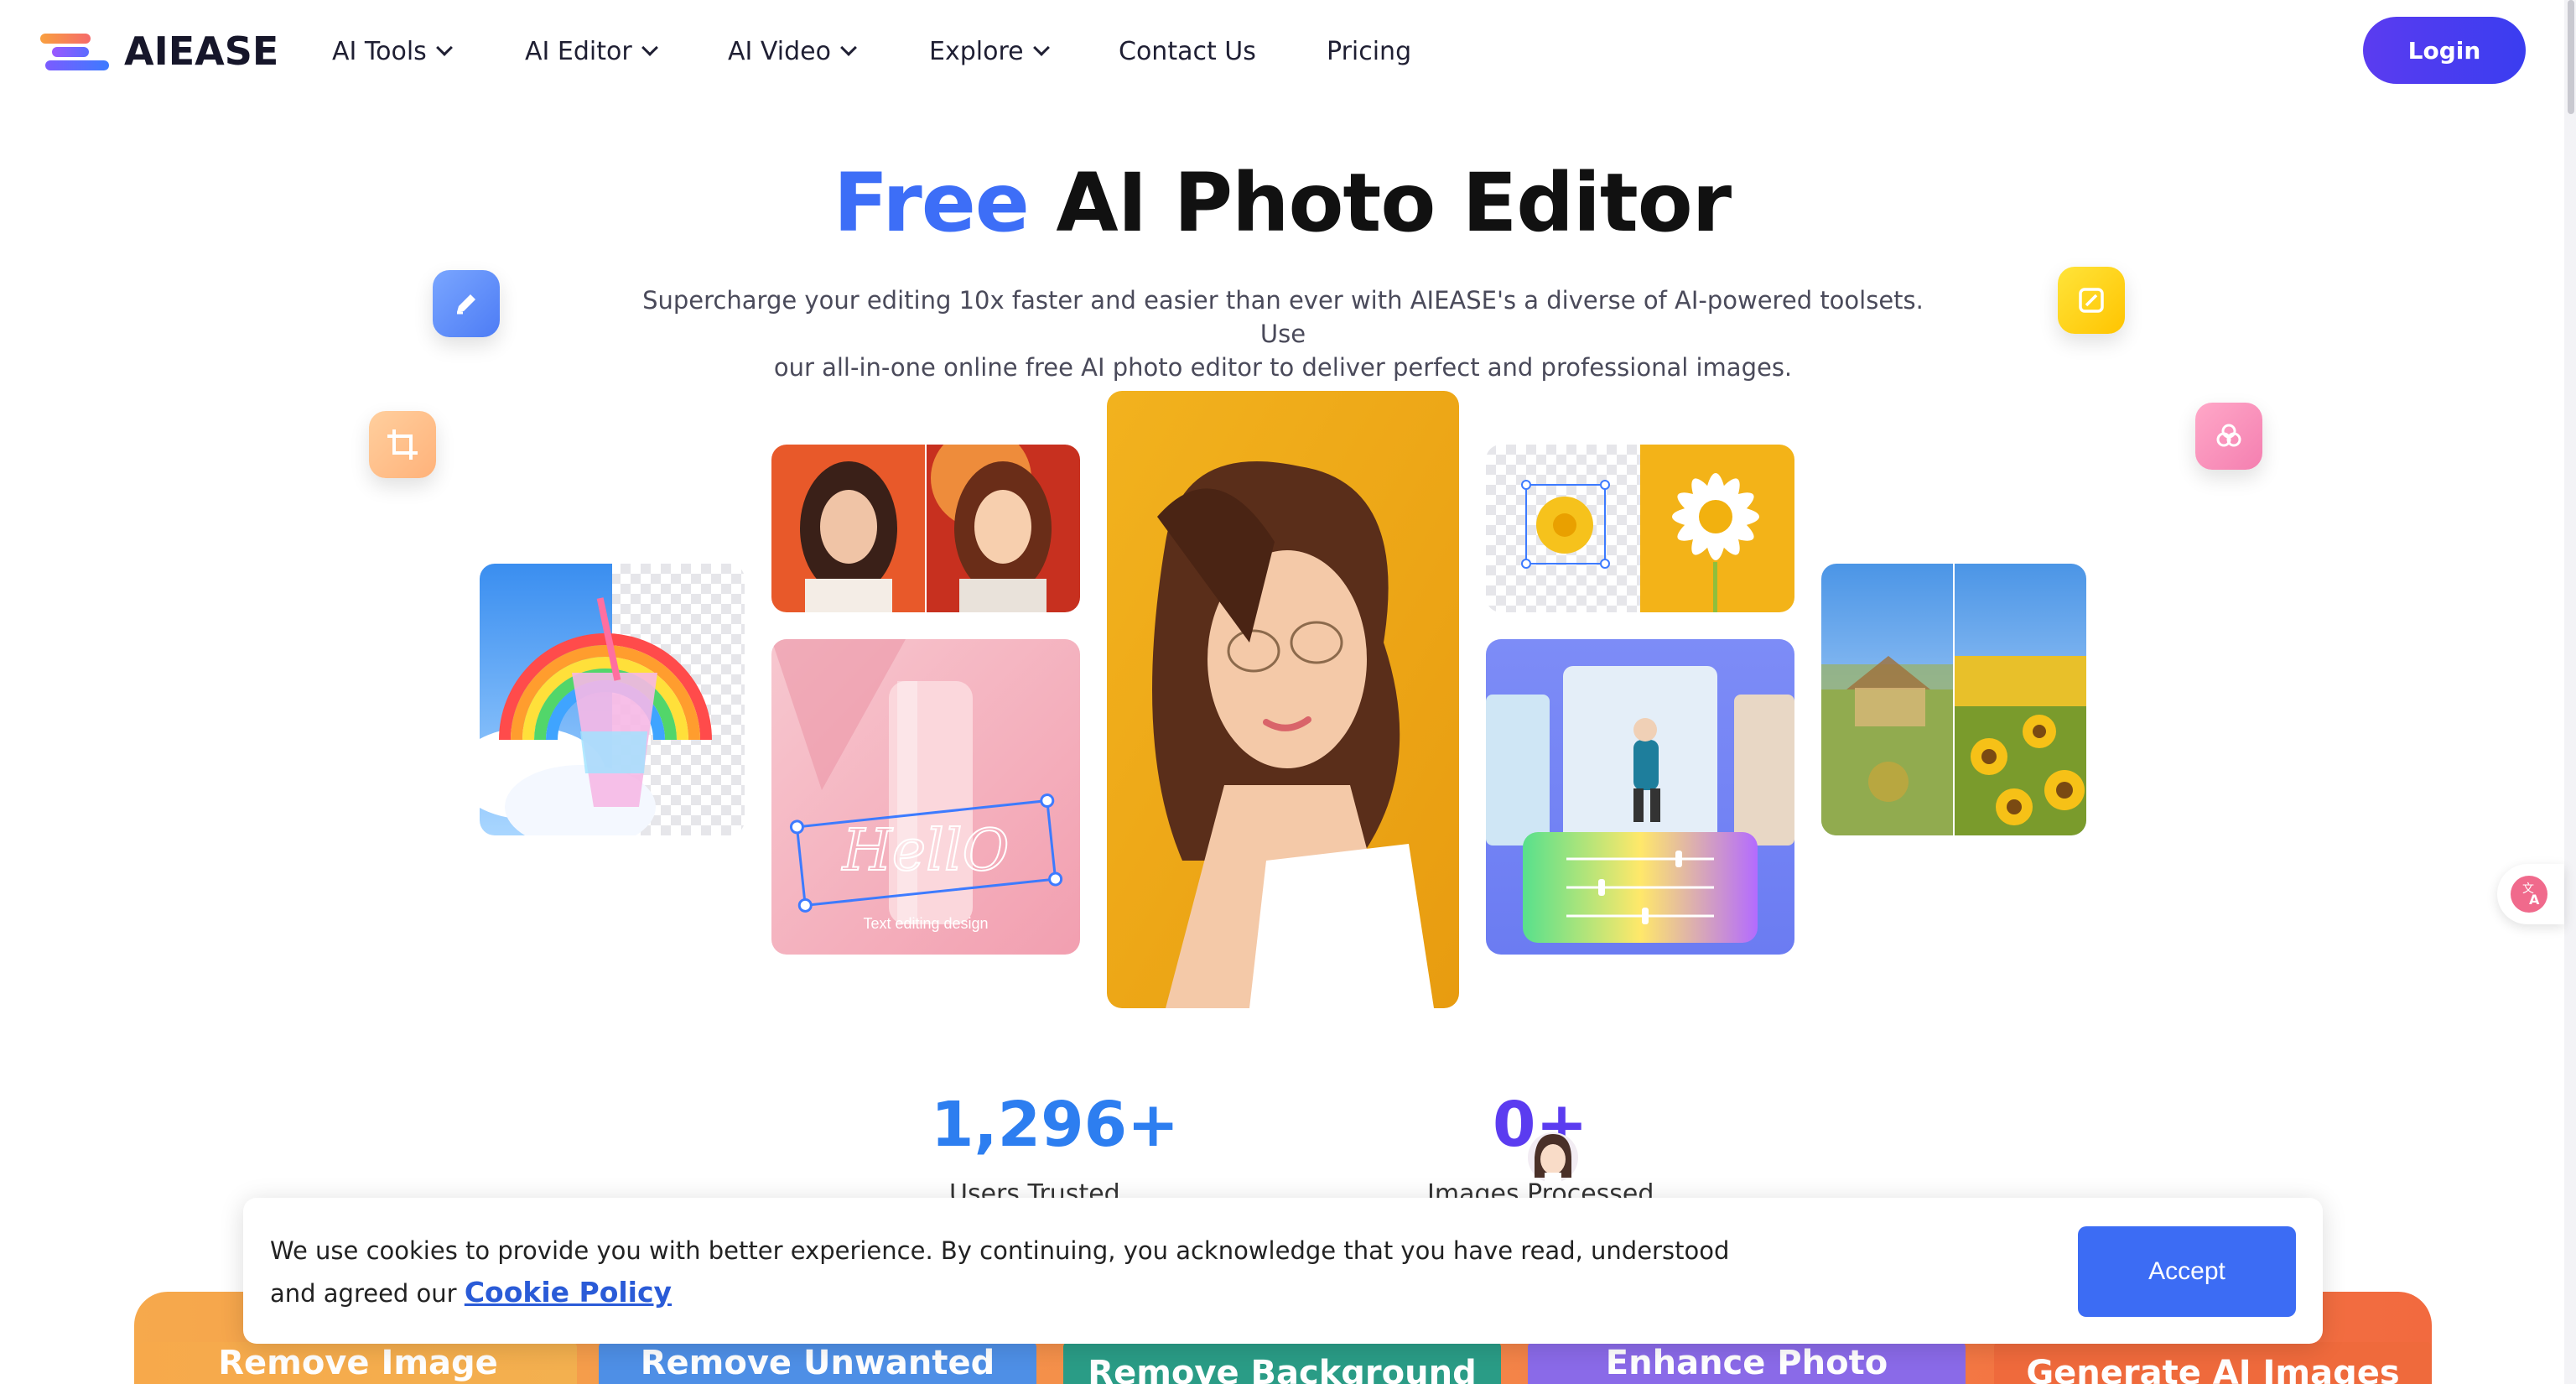 Image resolution: width=2576 pixels, height=1384 pixels. I want to click on stat-users-value: 1,296+, so click(1055, 1125).